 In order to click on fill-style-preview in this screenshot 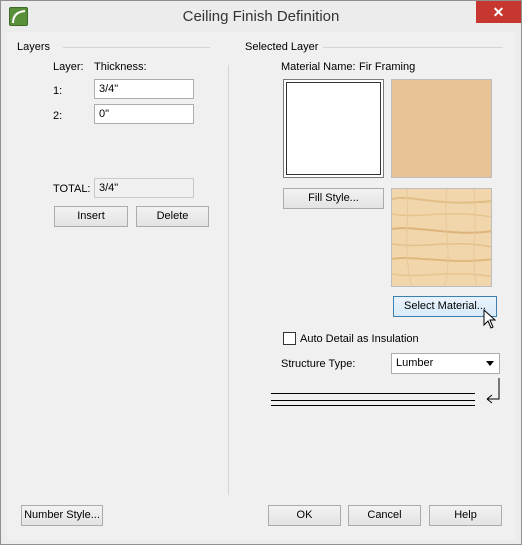, I will do `click(333, 128)`.